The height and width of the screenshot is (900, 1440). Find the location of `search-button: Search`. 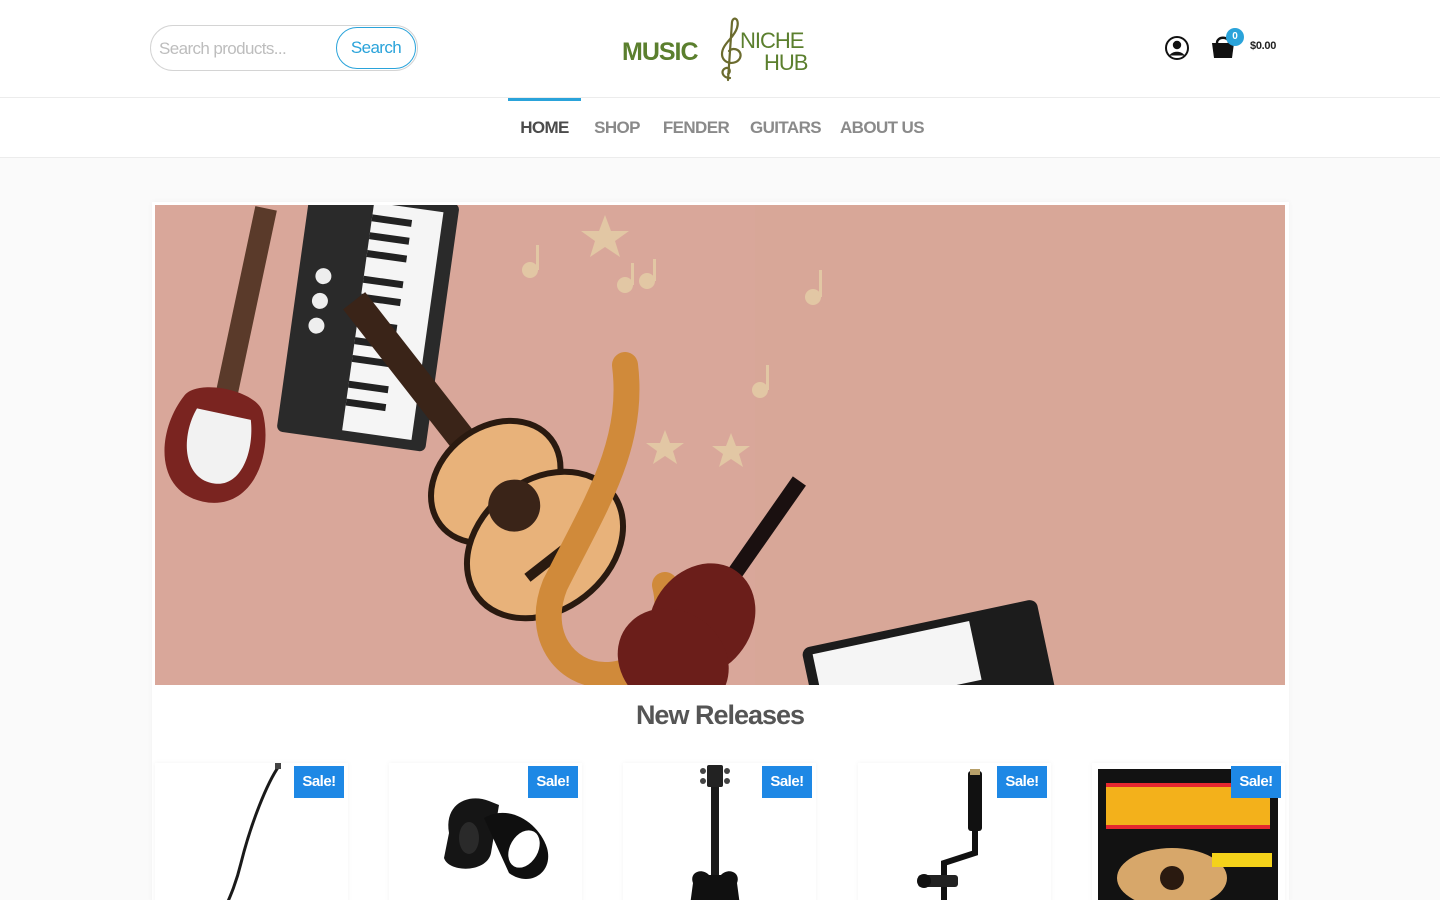

search-button: Search is located at coordinates (376, 48).